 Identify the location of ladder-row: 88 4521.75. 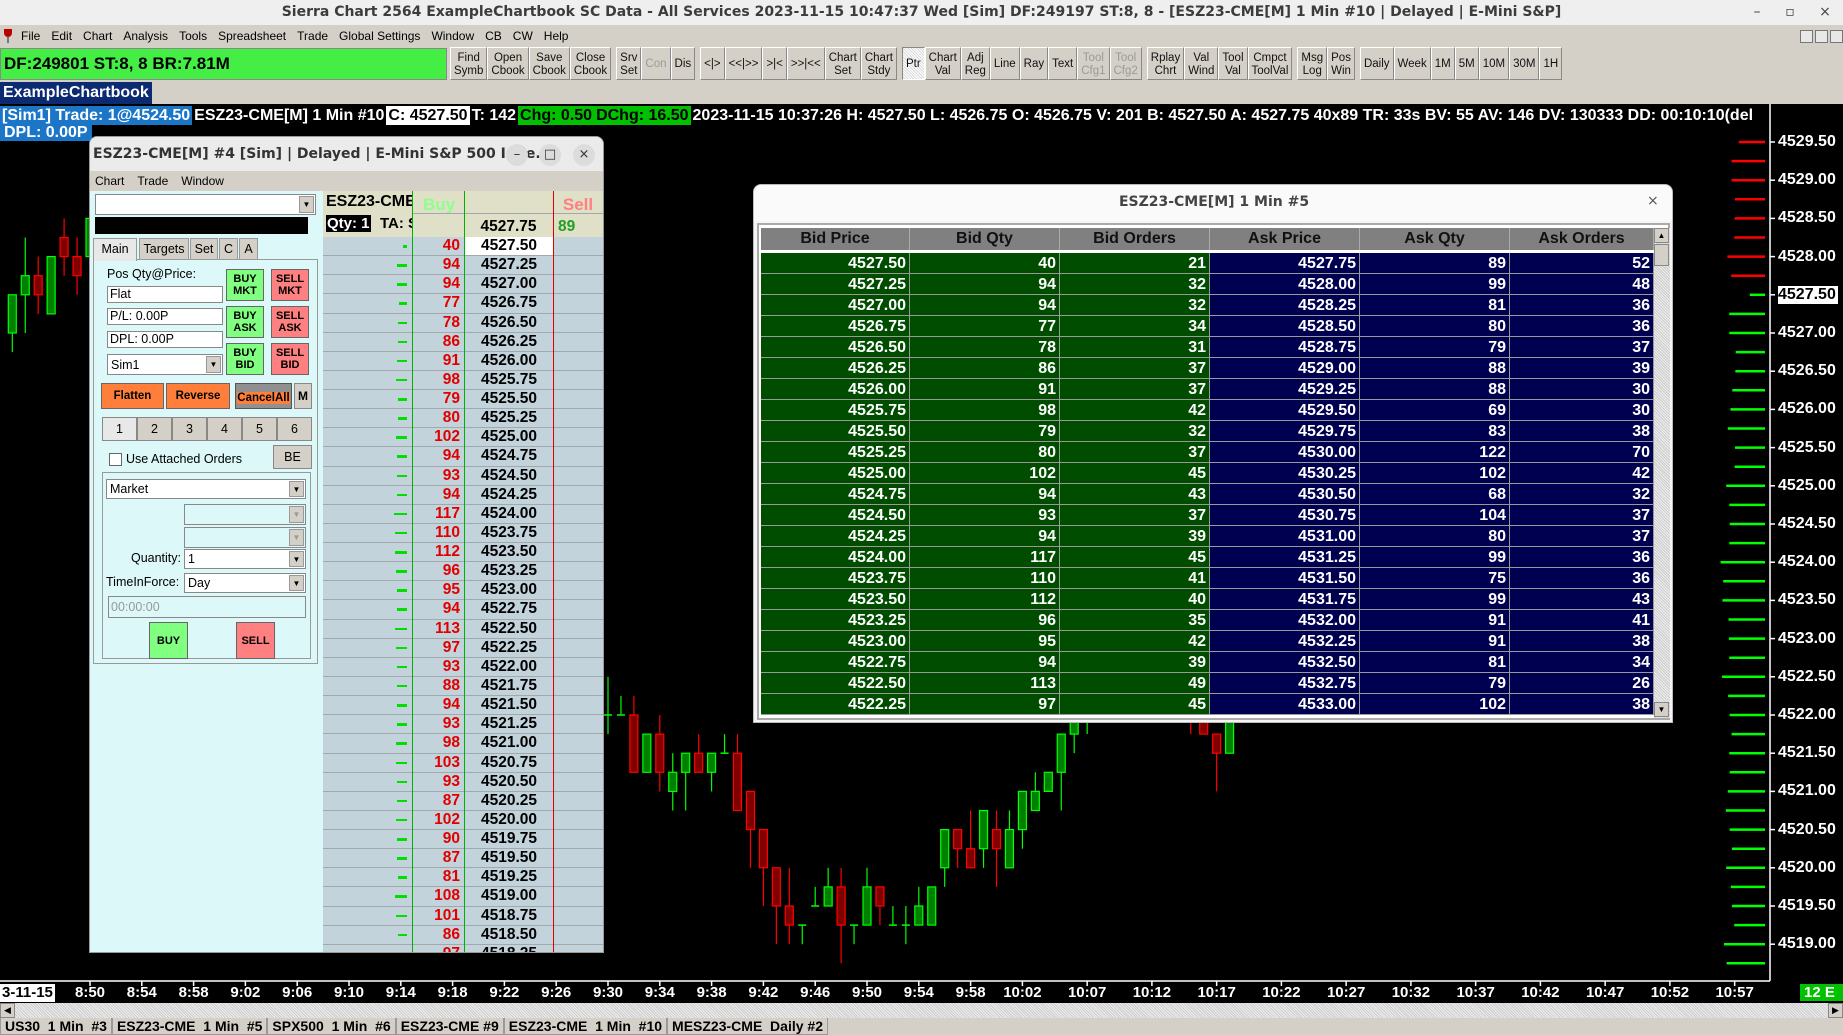
(463, 687).